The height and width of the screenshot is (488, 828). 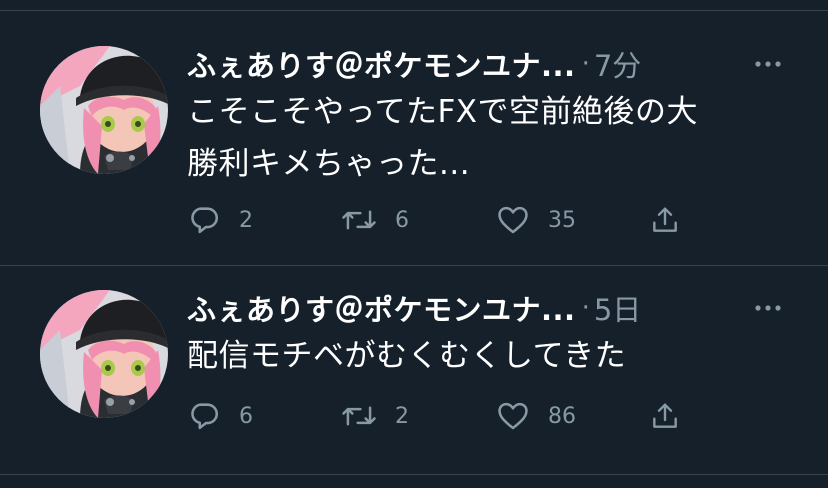 I want to click on tweet-text-line: こそこそやってたFXで空前絶後の大, so click(x=443, y=112).